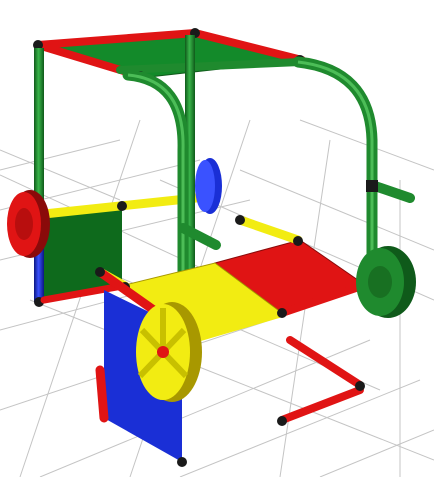 This screenshot has width=434, height=477. What do you see at coordinates (208, 186) in the screenshot?
I see `blue-wheel` at bounding box center [208, 186].